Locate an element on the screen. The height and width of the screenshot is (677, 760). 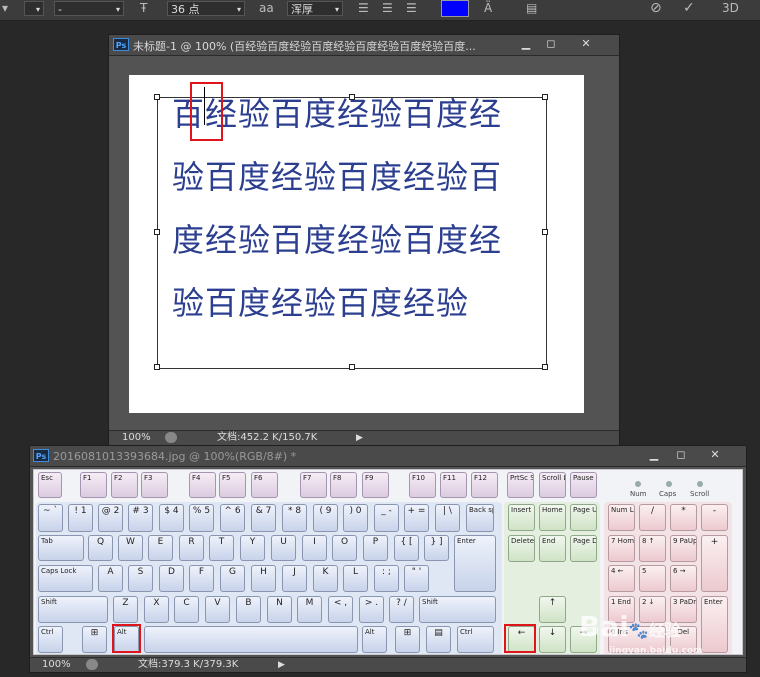
keyboard-key: F7 is located at coordinates (313, 485).